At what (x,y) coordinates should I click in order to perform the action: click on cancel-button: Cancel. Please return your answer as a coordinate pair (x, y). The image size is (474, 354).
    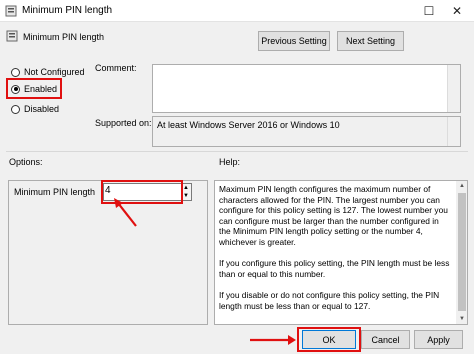
    Looking at the image, I should click on (385, 339).